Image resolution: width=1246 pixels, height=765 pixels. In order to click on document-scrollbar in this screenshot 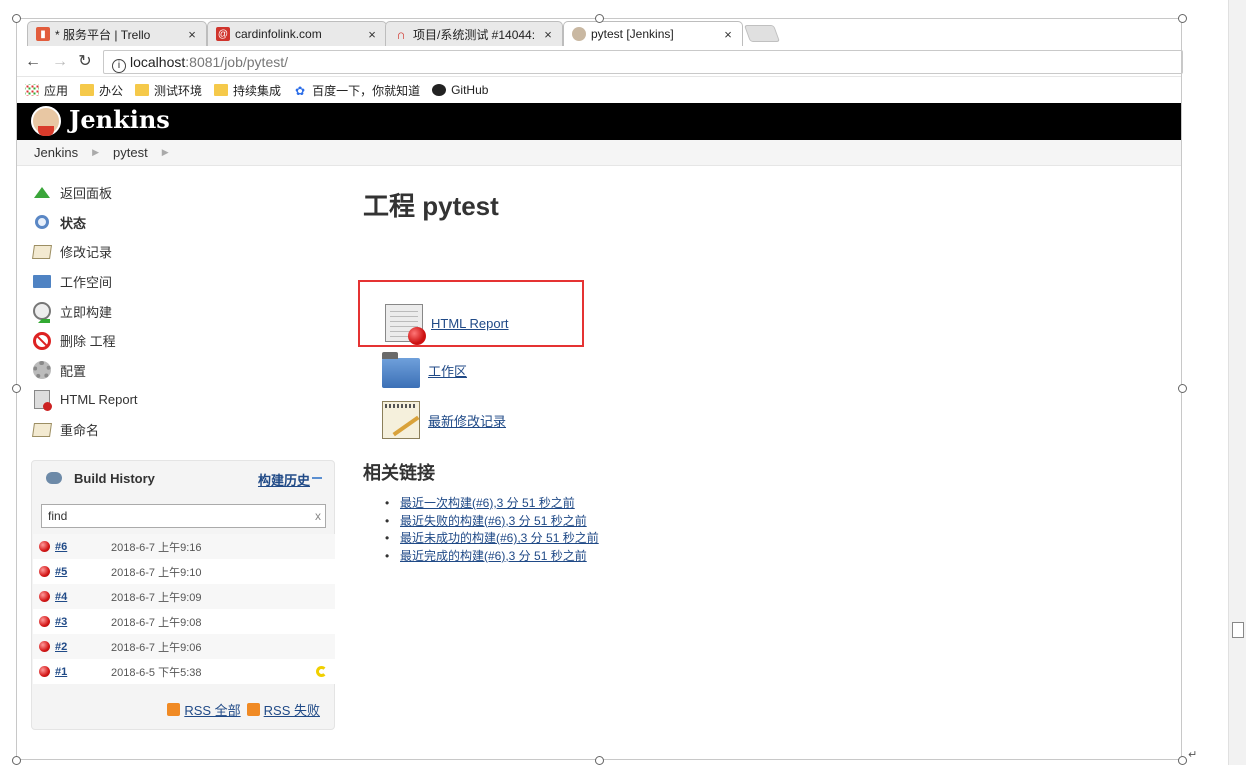, I will do `click(1237, 382)`.